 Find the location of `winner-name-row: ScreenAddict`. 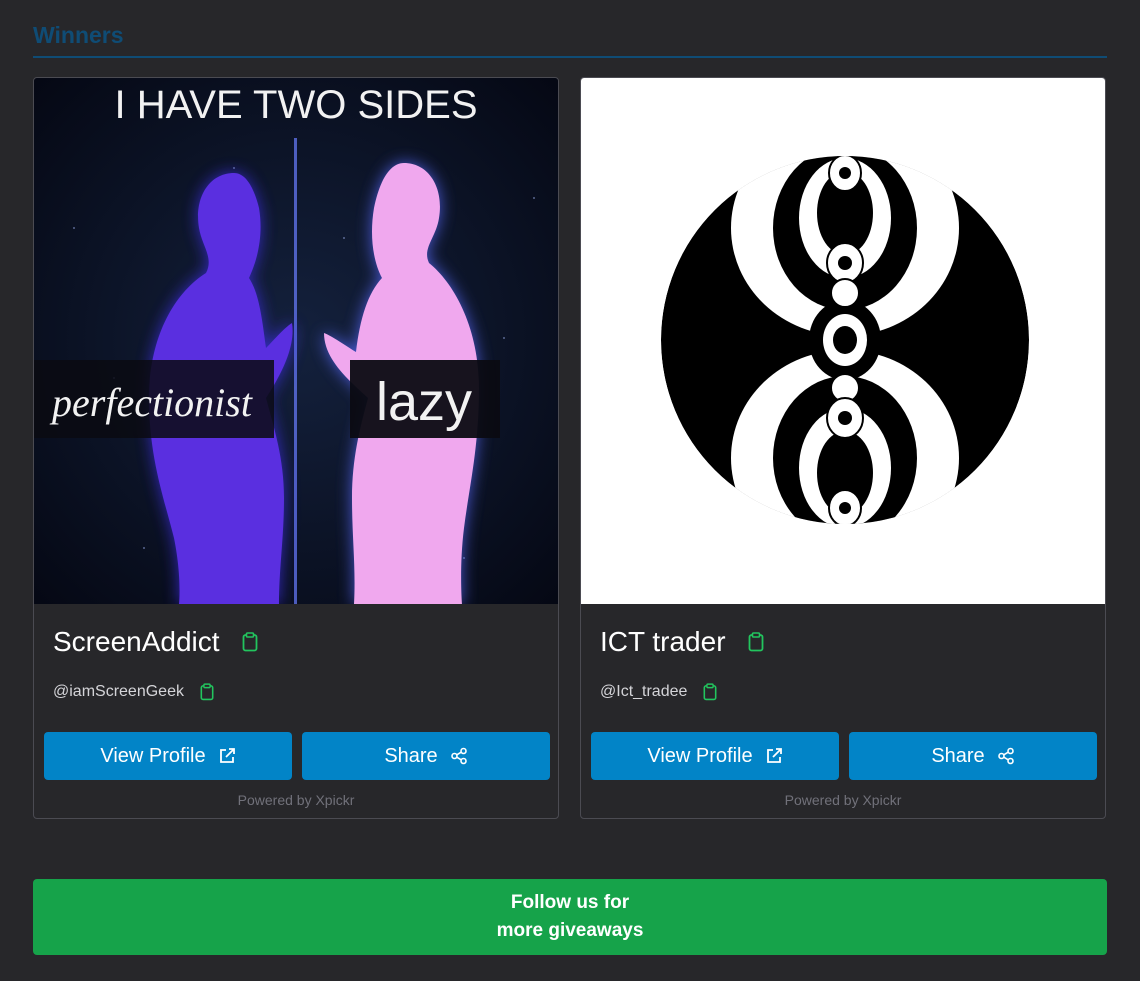

winner-name-row: ScreenAddict is located at coordinates (155, 642).